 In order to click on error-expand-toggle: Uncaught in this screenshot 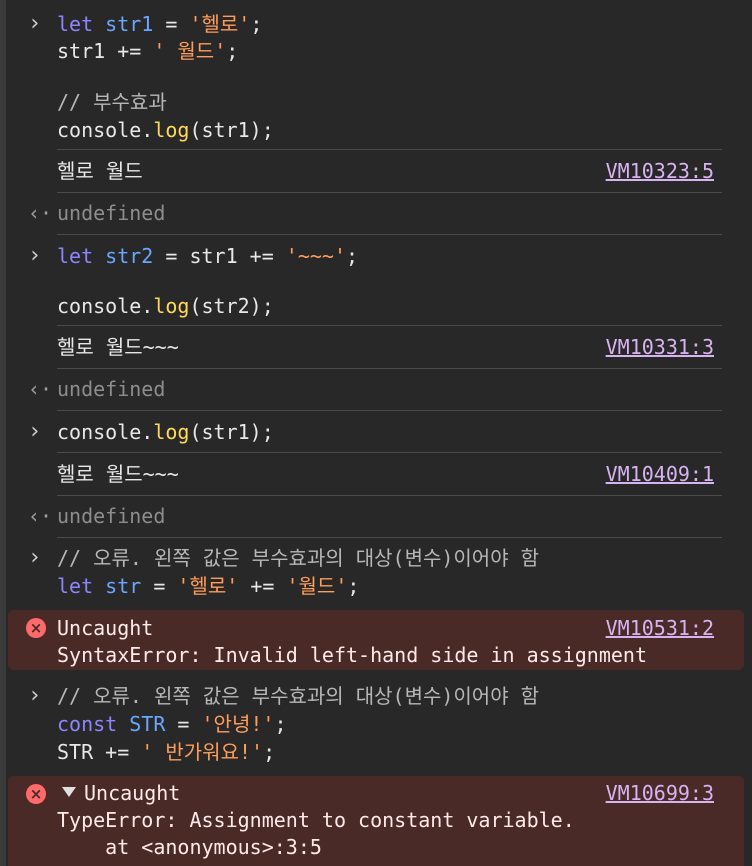, I will do `click(121, 793)`.